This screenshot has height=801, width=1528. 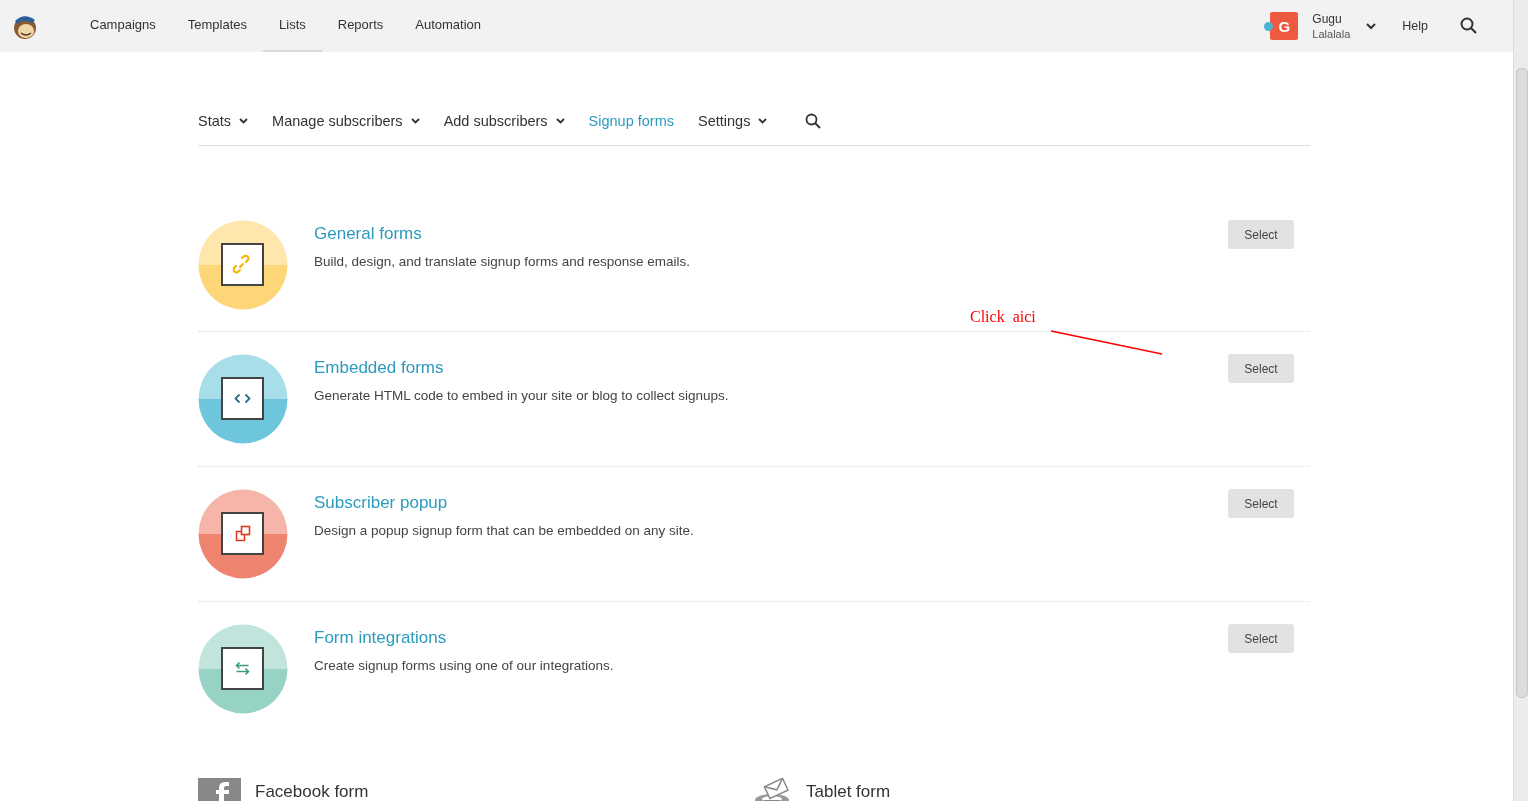 I want to click on form-type-description: Design a popup signup form that can be embedded on any site., so click(x=504, y=530).